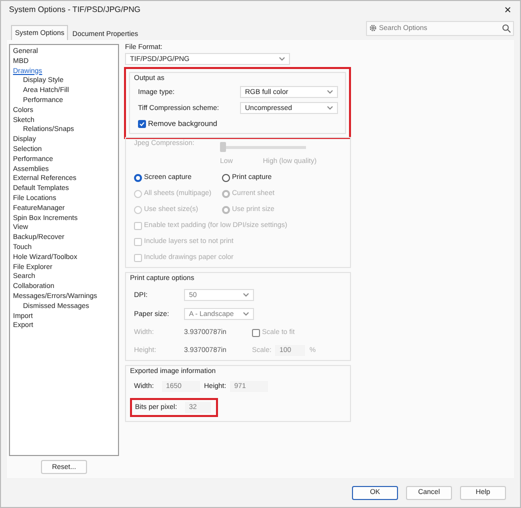 The height and width of the screenshot is (508, 521). Describe the element at coordinates (373, 28) in the screenshot. I see `gear-icon` at that location.